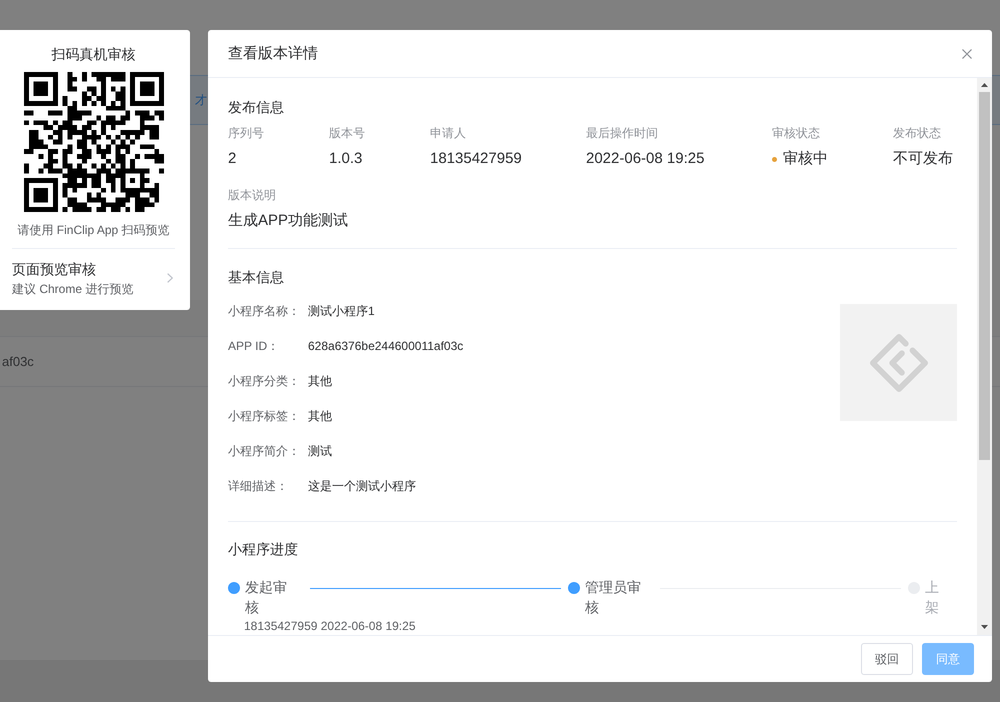 Image resolution: width=1000 pixels, height=702 pixels. Describe the element at coordinates (386, 346) in the screenshot. I see `info-value: 628a6376be244600011af03c` at that location.